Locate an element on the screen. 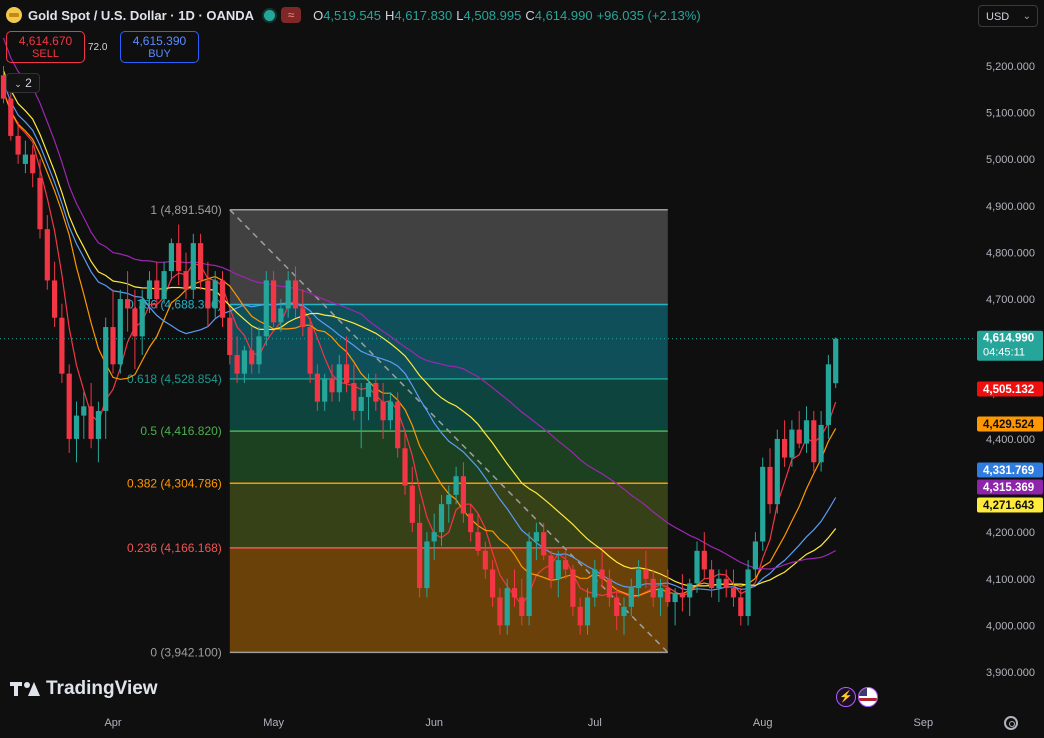 The height and width of the screenshot is (738, 1044). chevron-down-icon: ⌄ is located at coordinates (1026, 16).